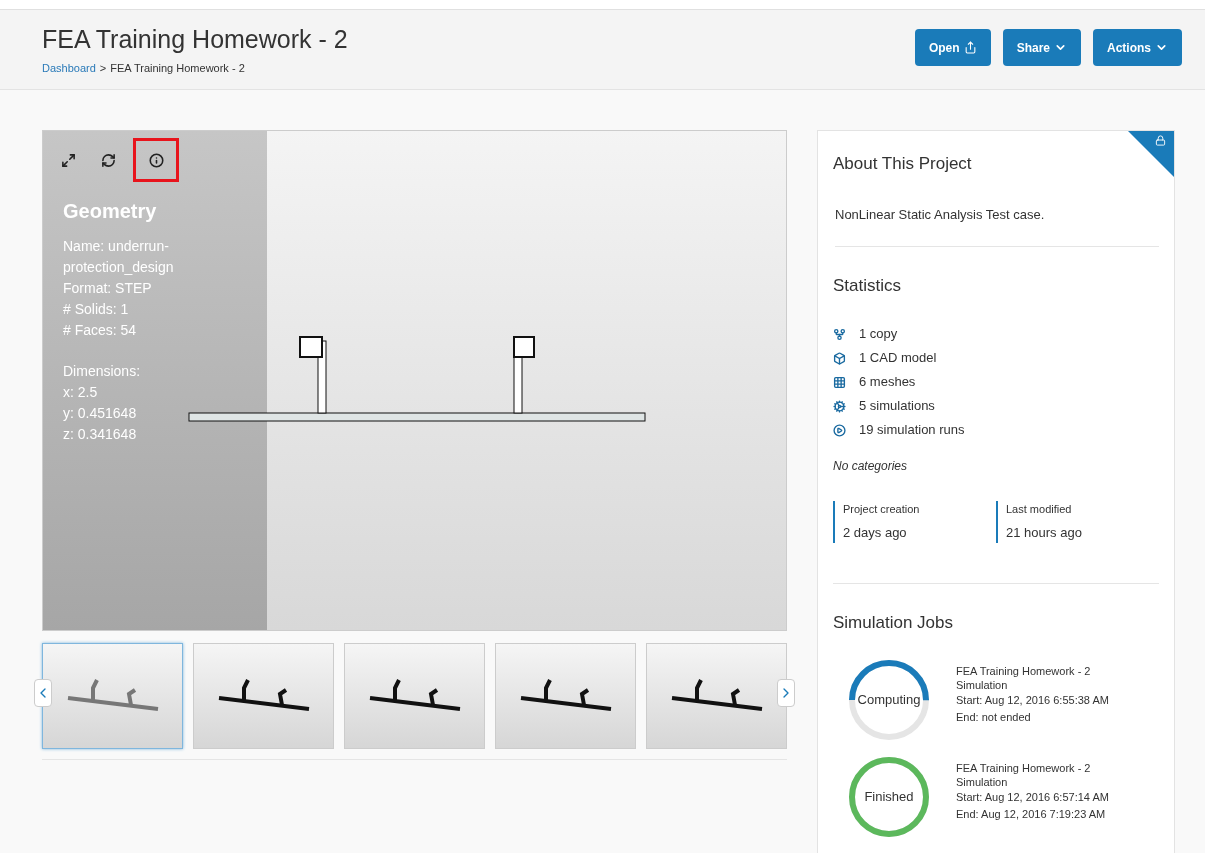  I want to click on gear-icon, so click(839, 406).